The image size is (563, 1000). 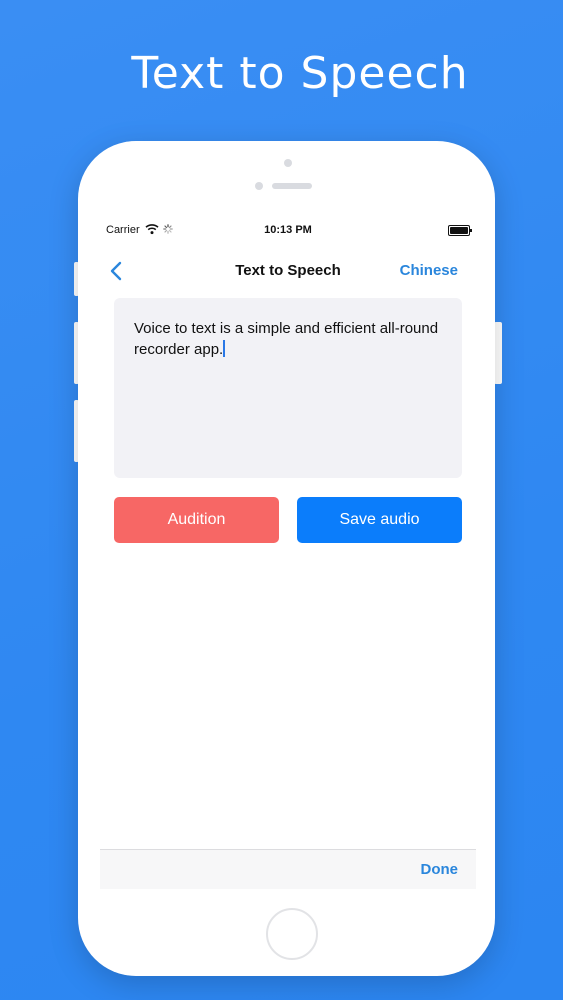 What do you see at coordinates (288, 163) in the screenshot?
I see `front-sensor` at bounding box center [288, 163].